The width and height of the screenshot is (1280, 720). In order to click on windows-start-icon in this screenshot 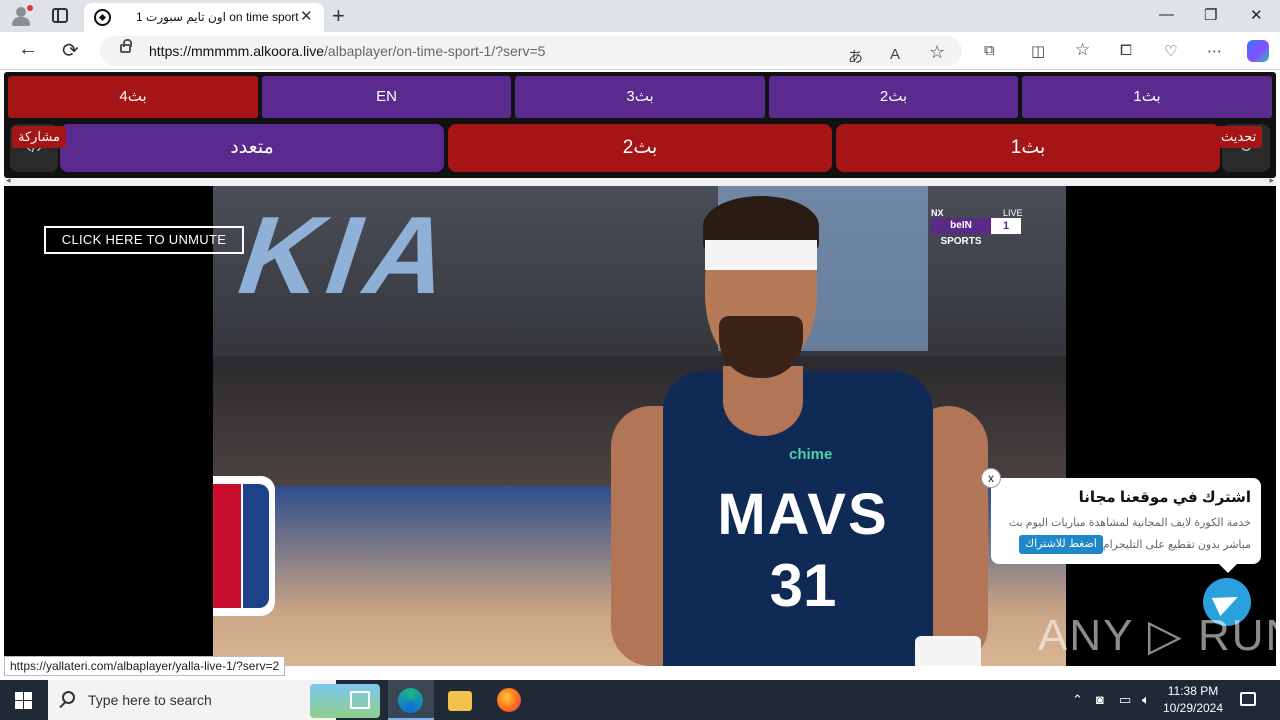, I will do `click(23, 700)`.